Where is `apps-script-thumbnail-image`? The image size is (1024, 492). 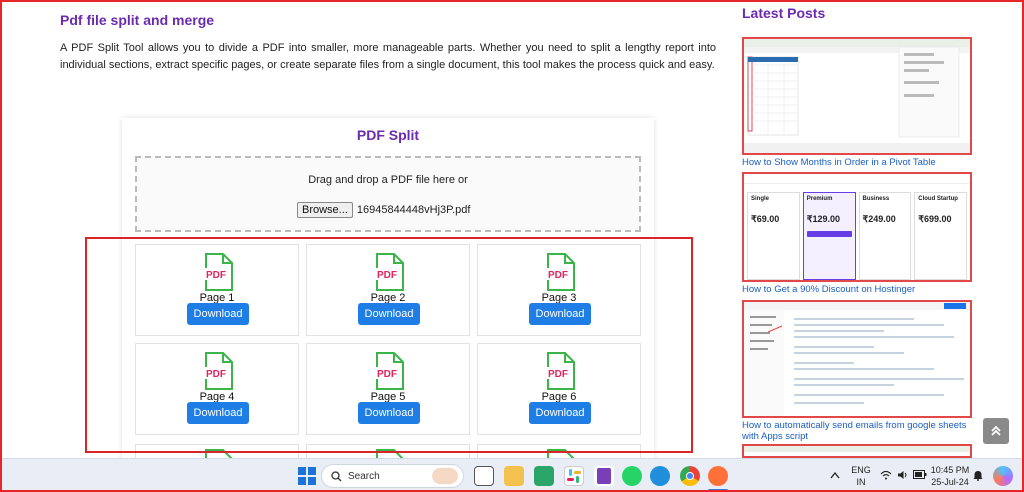
apps-script-thumbnail-image is located at coordinates (857, 359).